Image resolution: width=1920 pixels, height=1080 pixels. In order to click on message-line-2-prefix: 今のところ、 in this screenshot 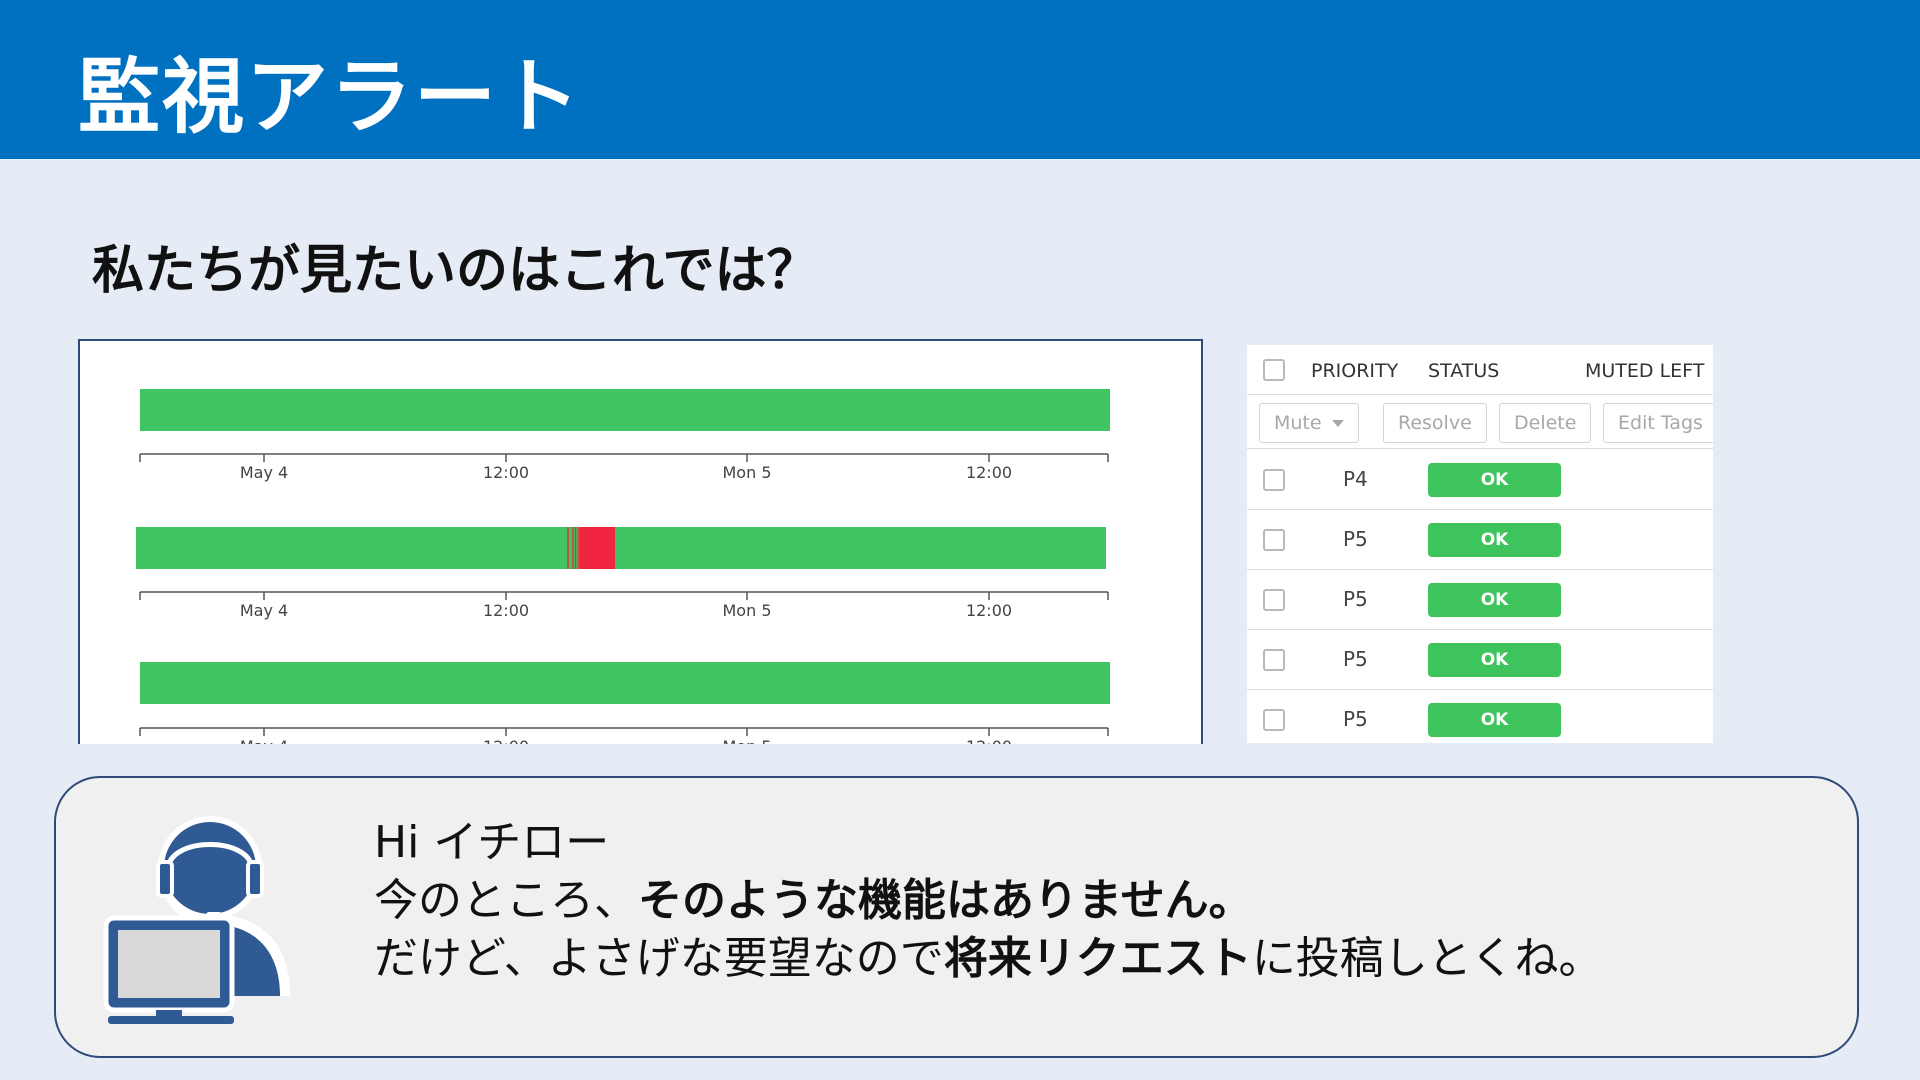, I will do `click(506, 900)`.